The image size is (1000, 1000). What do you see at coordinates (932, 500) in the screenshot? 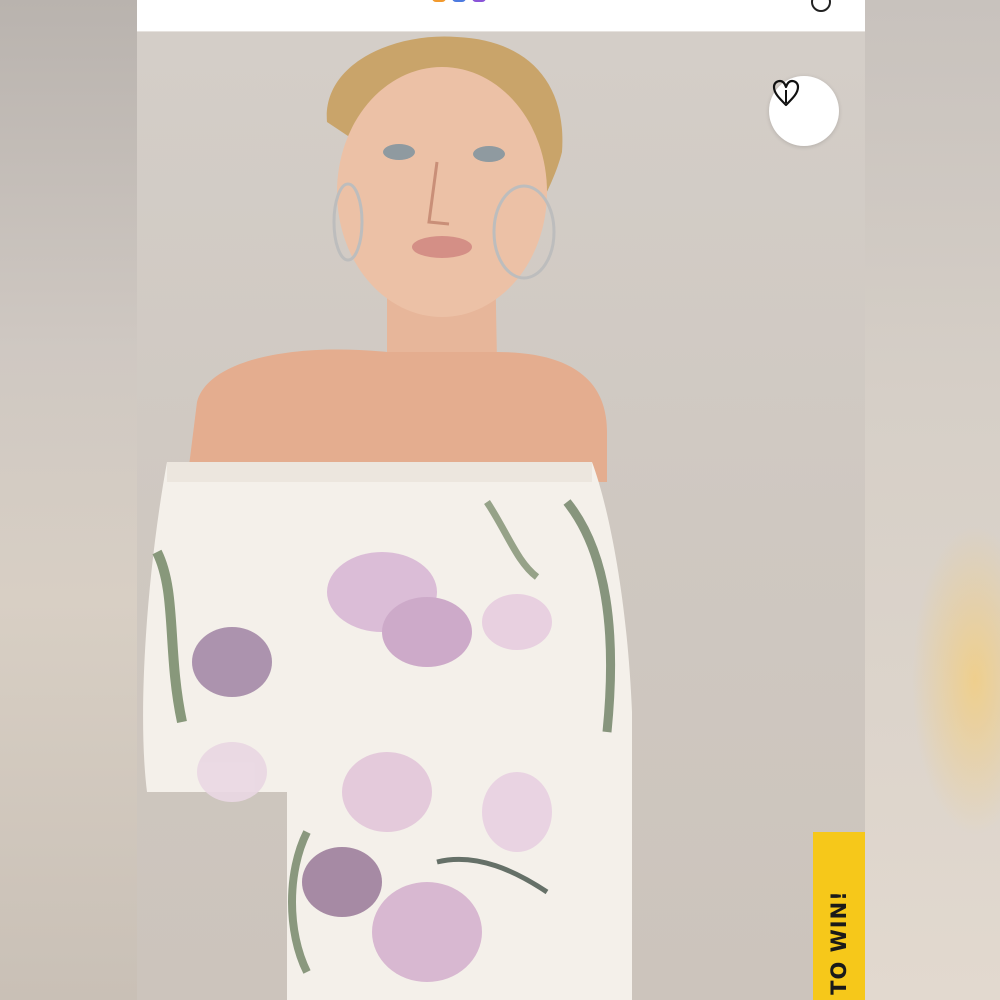
I see `blurred-background-right` at bounding box center [932, 500].